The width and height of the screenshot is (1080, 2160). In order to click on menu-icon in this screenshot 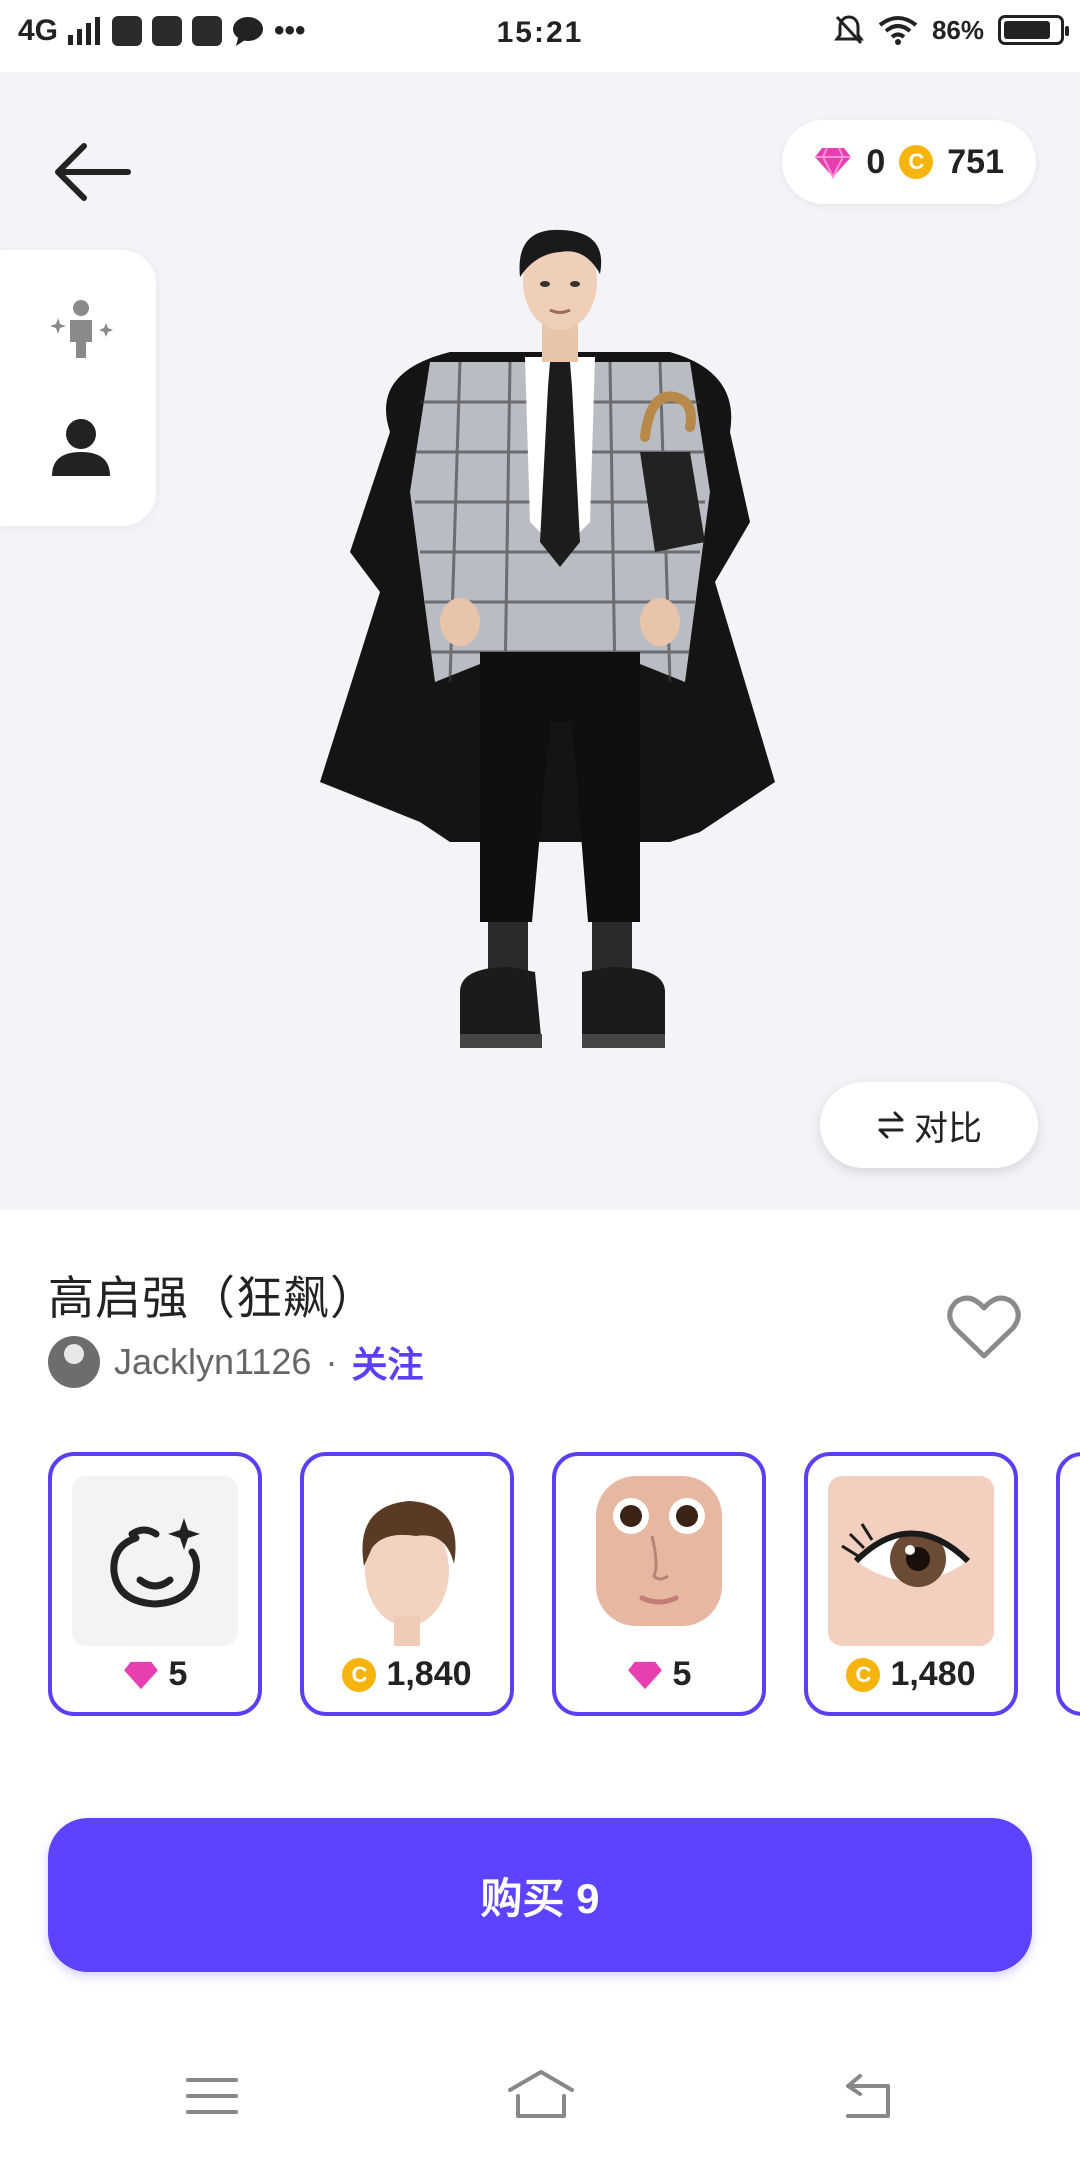, I will do `click(212, 2096)`.